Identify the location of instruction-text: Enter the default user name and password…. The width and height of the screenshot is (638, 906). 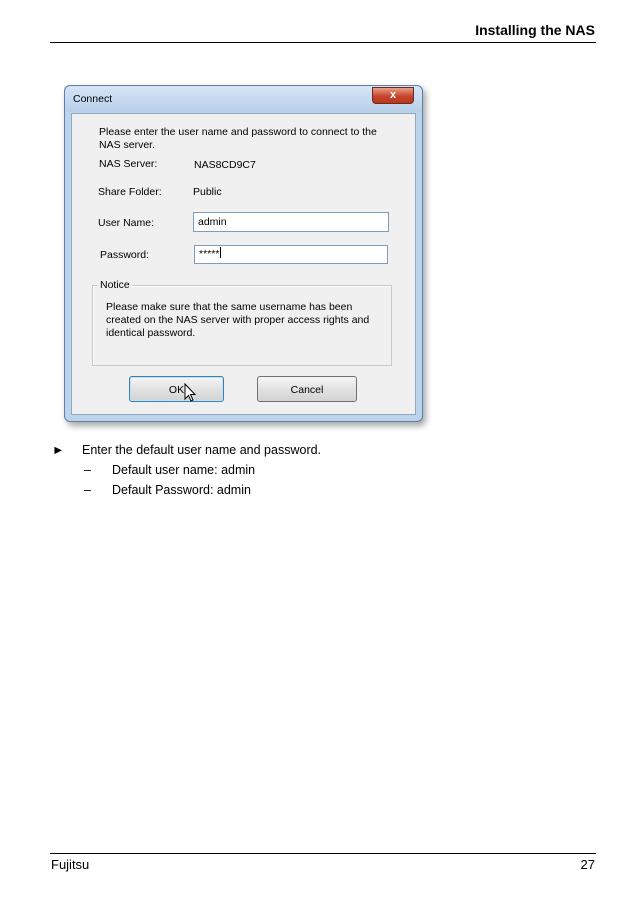
(202, 450).